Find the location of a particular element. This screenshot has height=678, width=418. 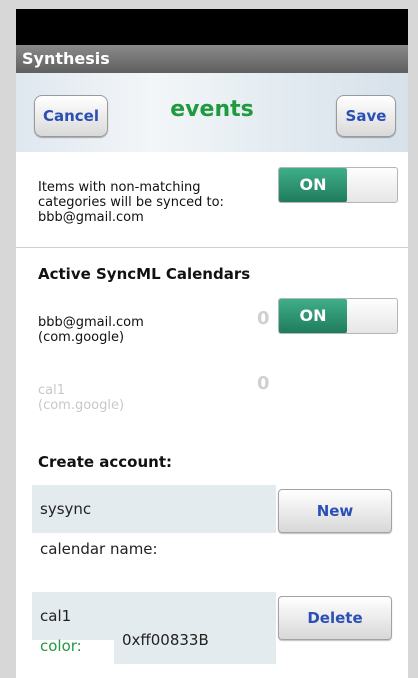

color-field: 0xff00833B is located at coordinates (195, 640).